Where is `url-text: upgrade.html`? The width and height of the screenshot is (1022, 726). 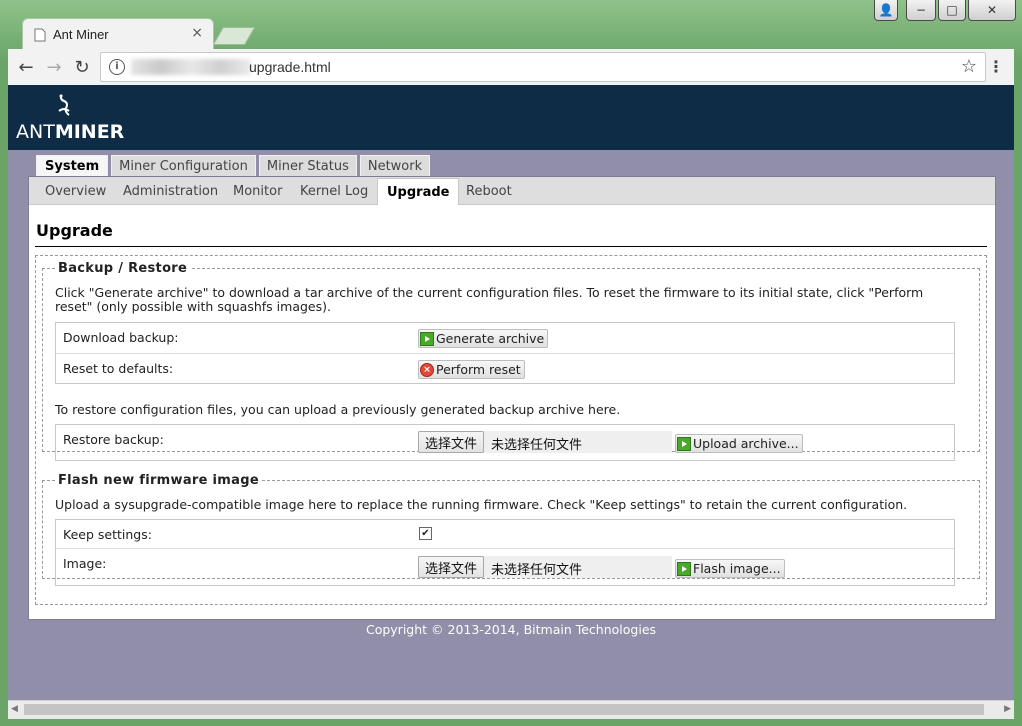 url-text: upgrade.html is located at coordinates (290, 67).